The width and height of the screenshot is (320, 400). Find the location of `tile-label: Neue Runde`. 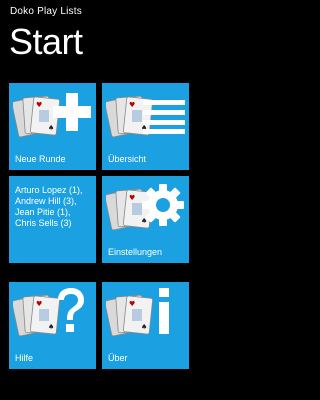

tile-label: Neue Runde is located at coordinates (40, 159).